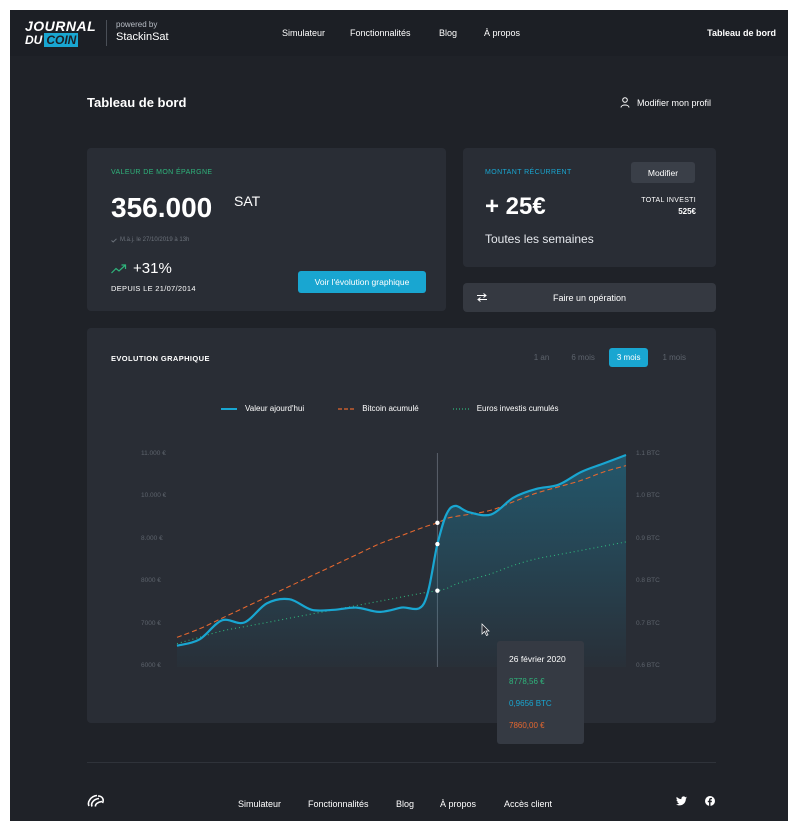 This screenshot has width=788, height=821. Describe the element at coordinates (151, 623) in the screenshot. I see `y-left-tick: 7000 €` at that location.